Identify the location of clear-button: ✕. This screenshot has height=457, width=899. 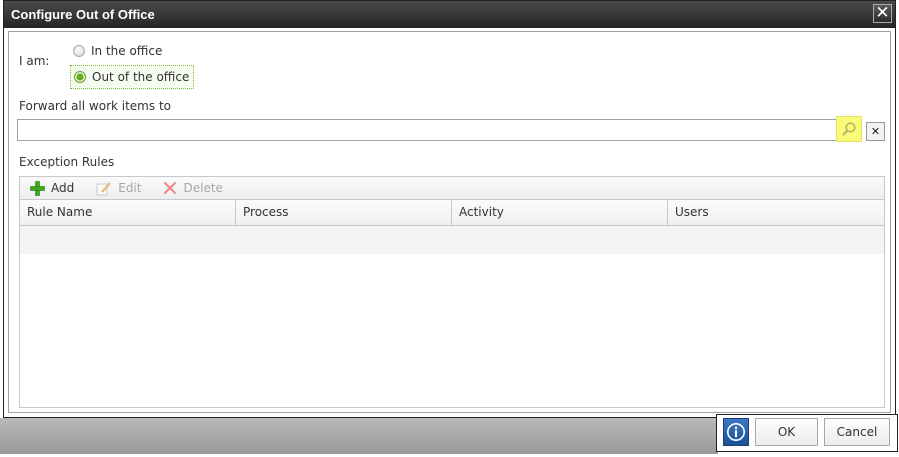
(875, 131).